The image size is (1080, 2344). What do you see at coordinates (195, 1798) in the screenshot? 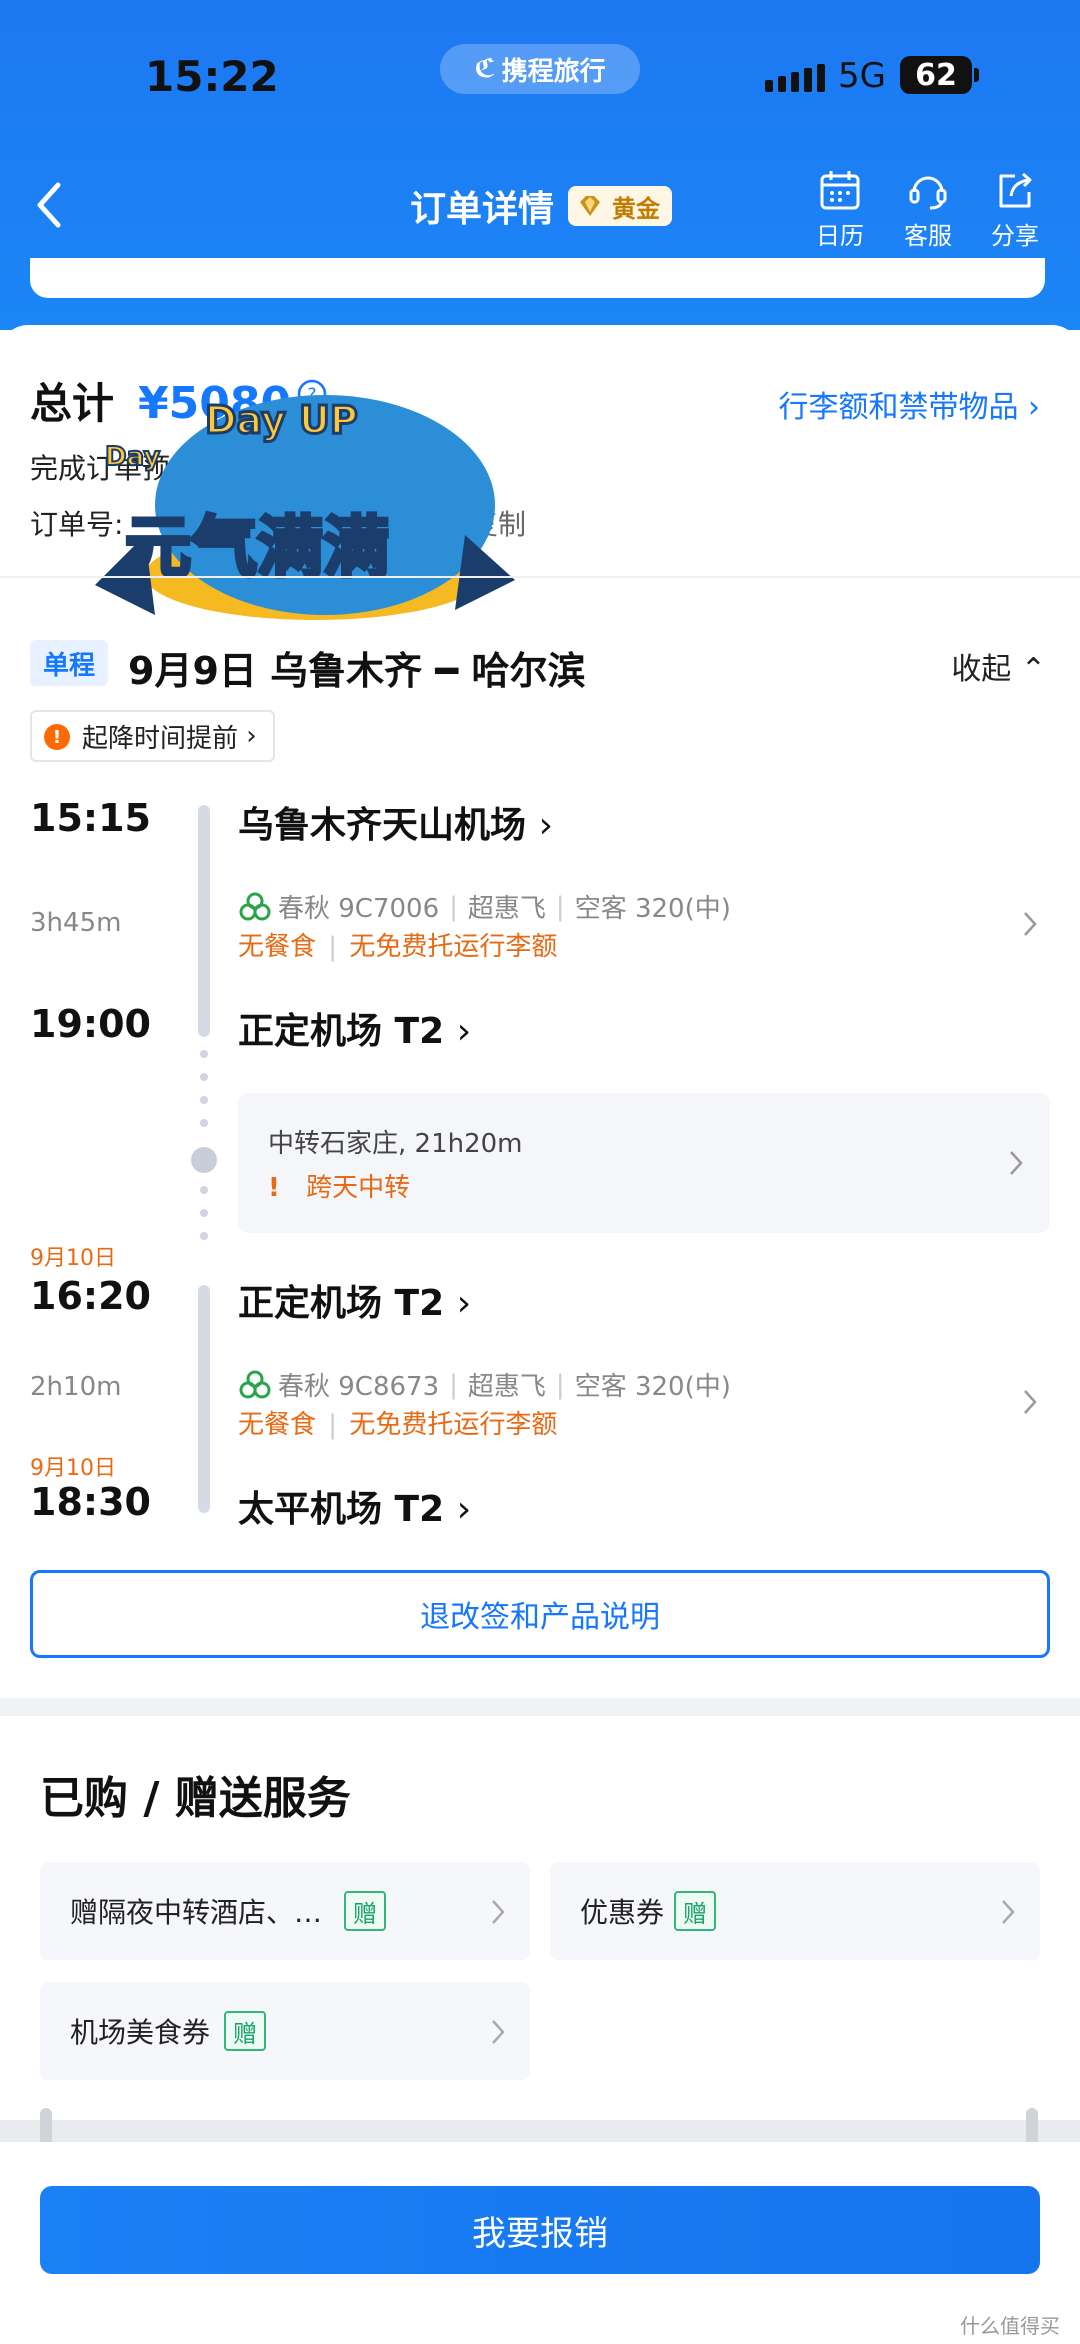
I see `services-title: 已购 / 赠送服务` at bounding box center [195, 1798].